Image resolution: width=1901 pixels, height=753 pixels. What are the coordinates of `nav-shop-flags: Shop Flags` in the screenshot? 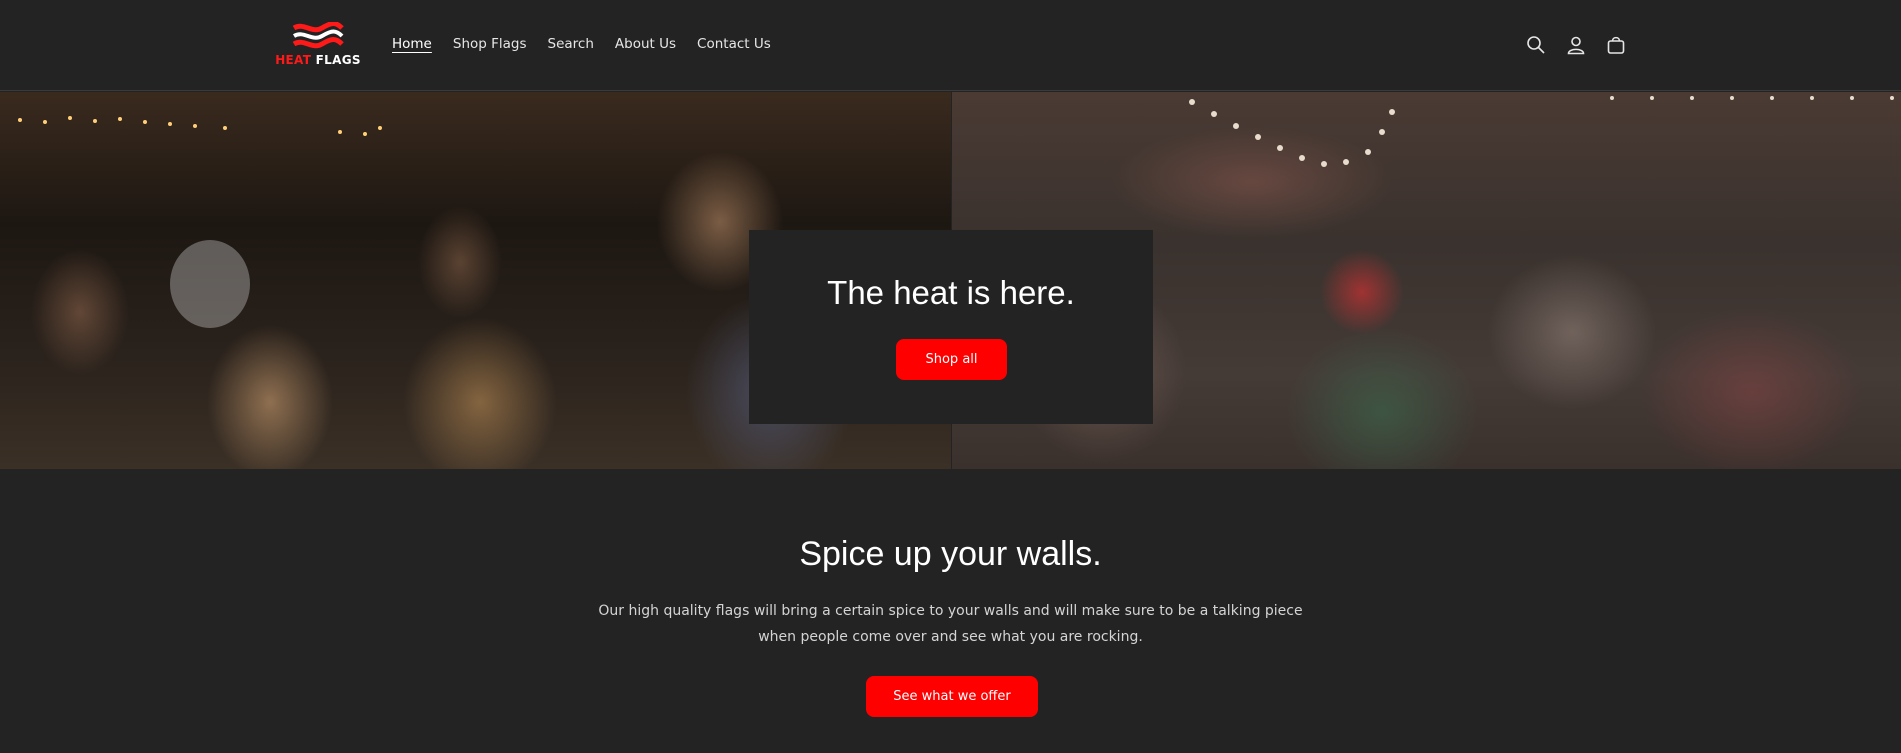 It's located at (490, 44).